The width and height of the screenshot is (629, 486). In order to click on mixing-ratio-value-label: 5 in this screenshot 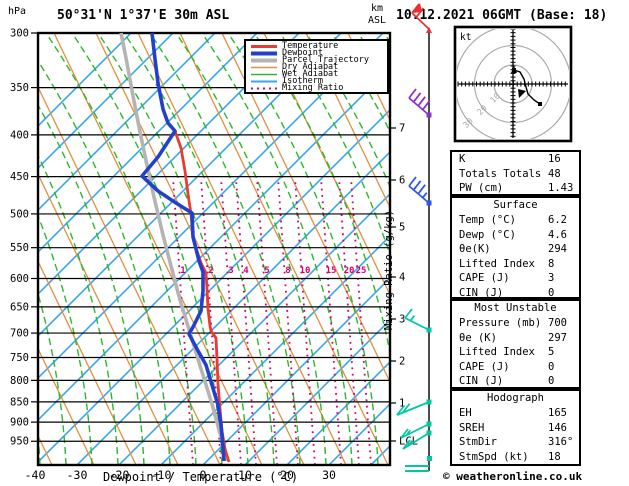, I will do `click(266, 271)`.